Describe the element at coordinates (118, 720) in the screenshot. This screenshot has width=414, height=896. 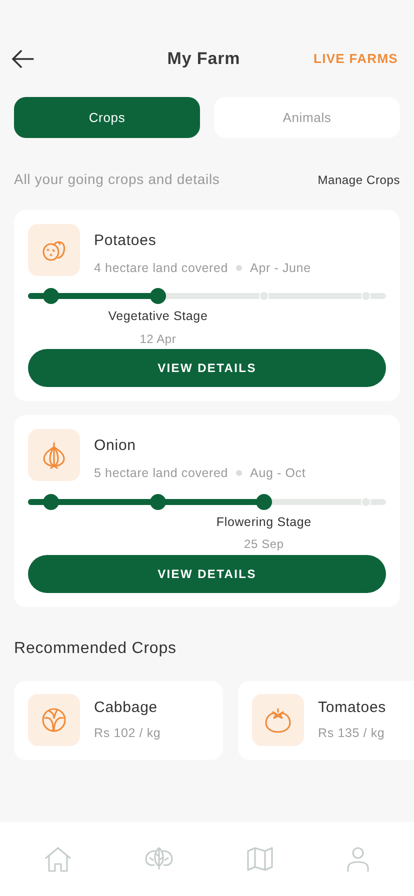
I see `recommended-crop-card: Cabbage Rs 102 / kg` at that location.